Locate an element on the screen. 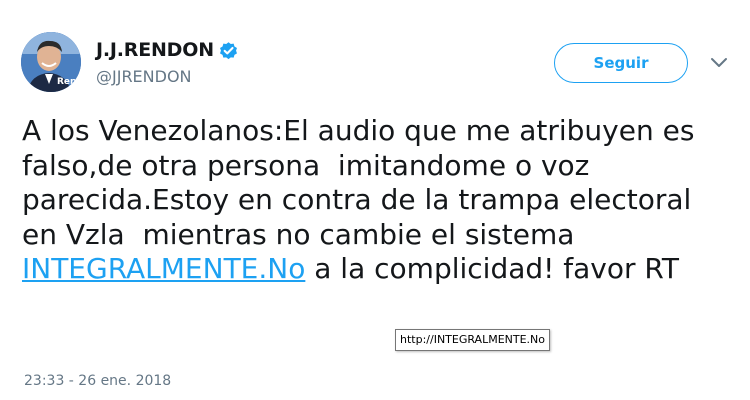 This screenshot has width=750, height=400. link-url-tooltip: http://INTEGRALMENTE.No is located at coordinates (473, 340).